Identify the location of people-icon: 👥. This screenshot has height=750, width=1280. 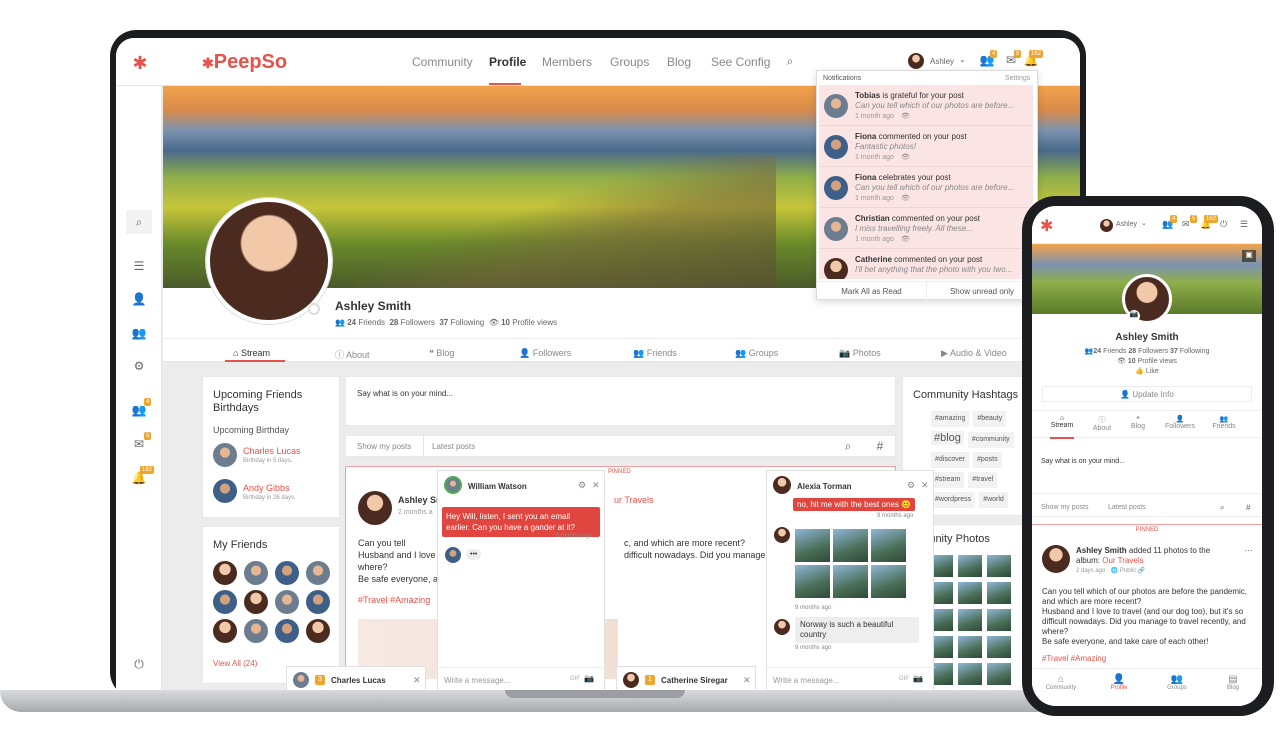
(139, 333).